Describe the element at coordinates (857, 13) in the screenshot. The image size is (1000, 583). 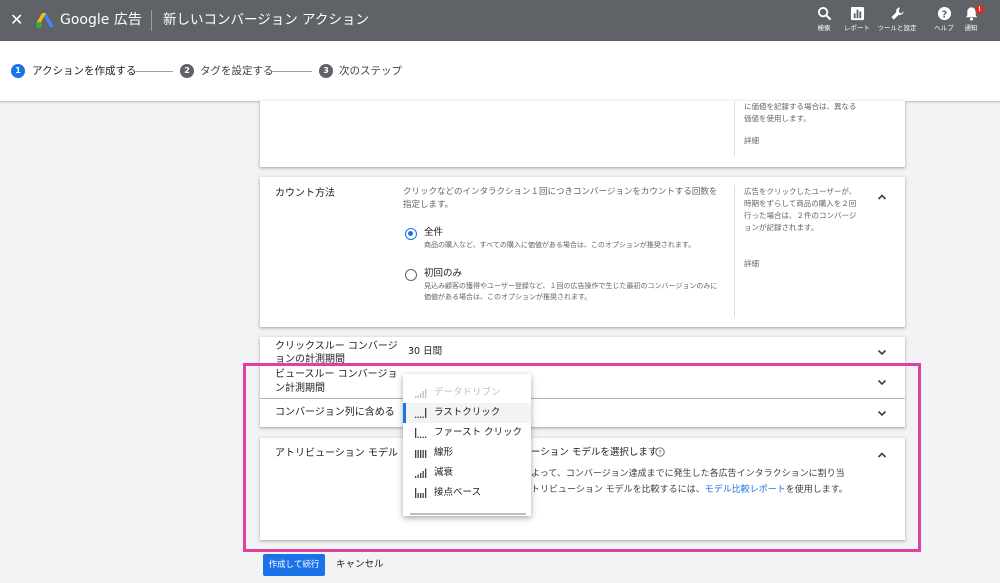
I see `reports-icon` at that location.